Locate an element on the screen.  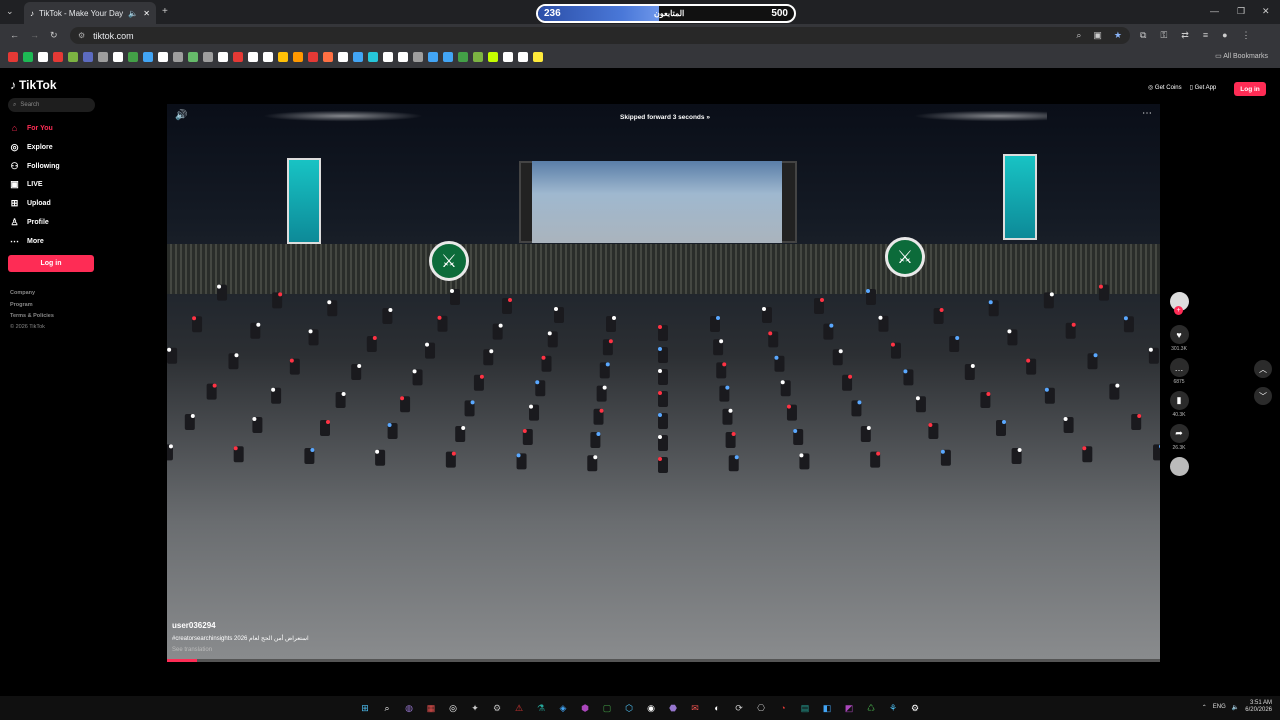
like-button: ♥ 301.3K is located at coordinates (1179, 338).